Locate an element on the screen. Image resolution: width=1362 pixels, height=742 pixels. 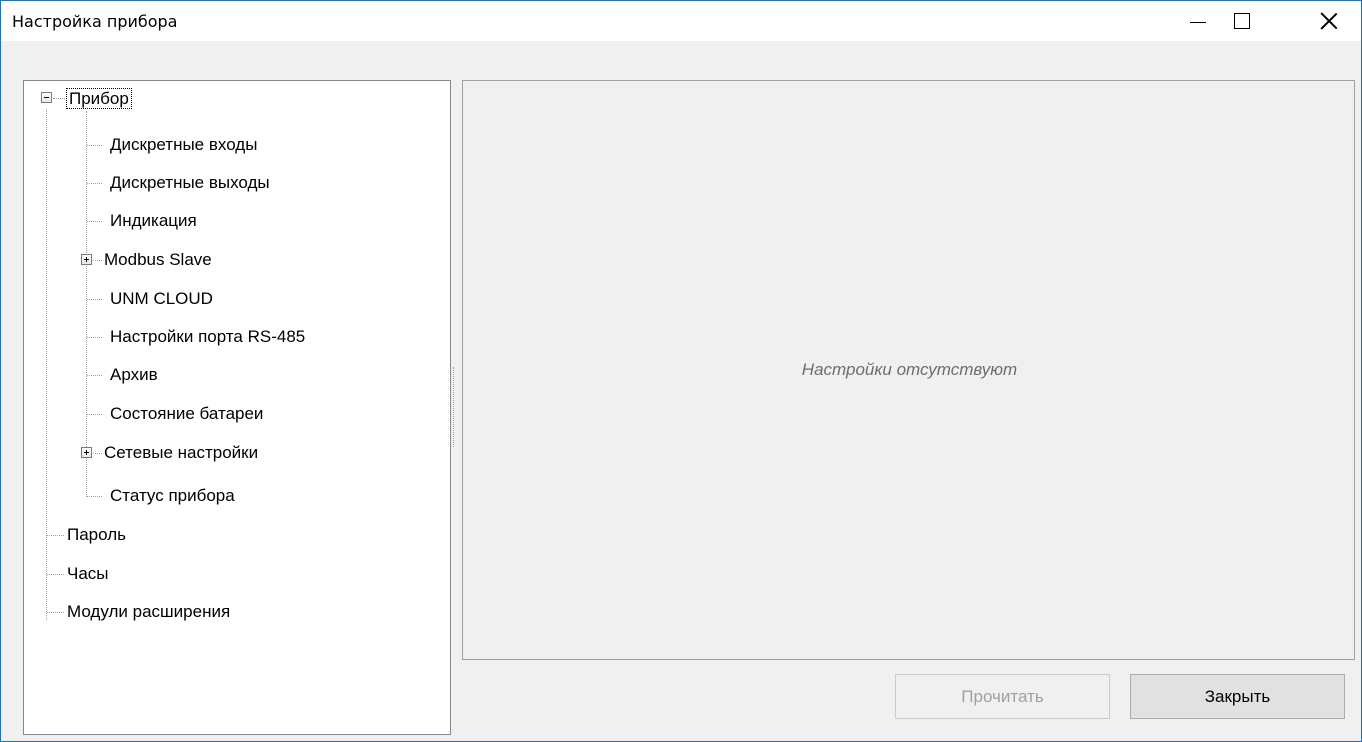
tree-item-password: Пароль is located at coordinates (96, 535).